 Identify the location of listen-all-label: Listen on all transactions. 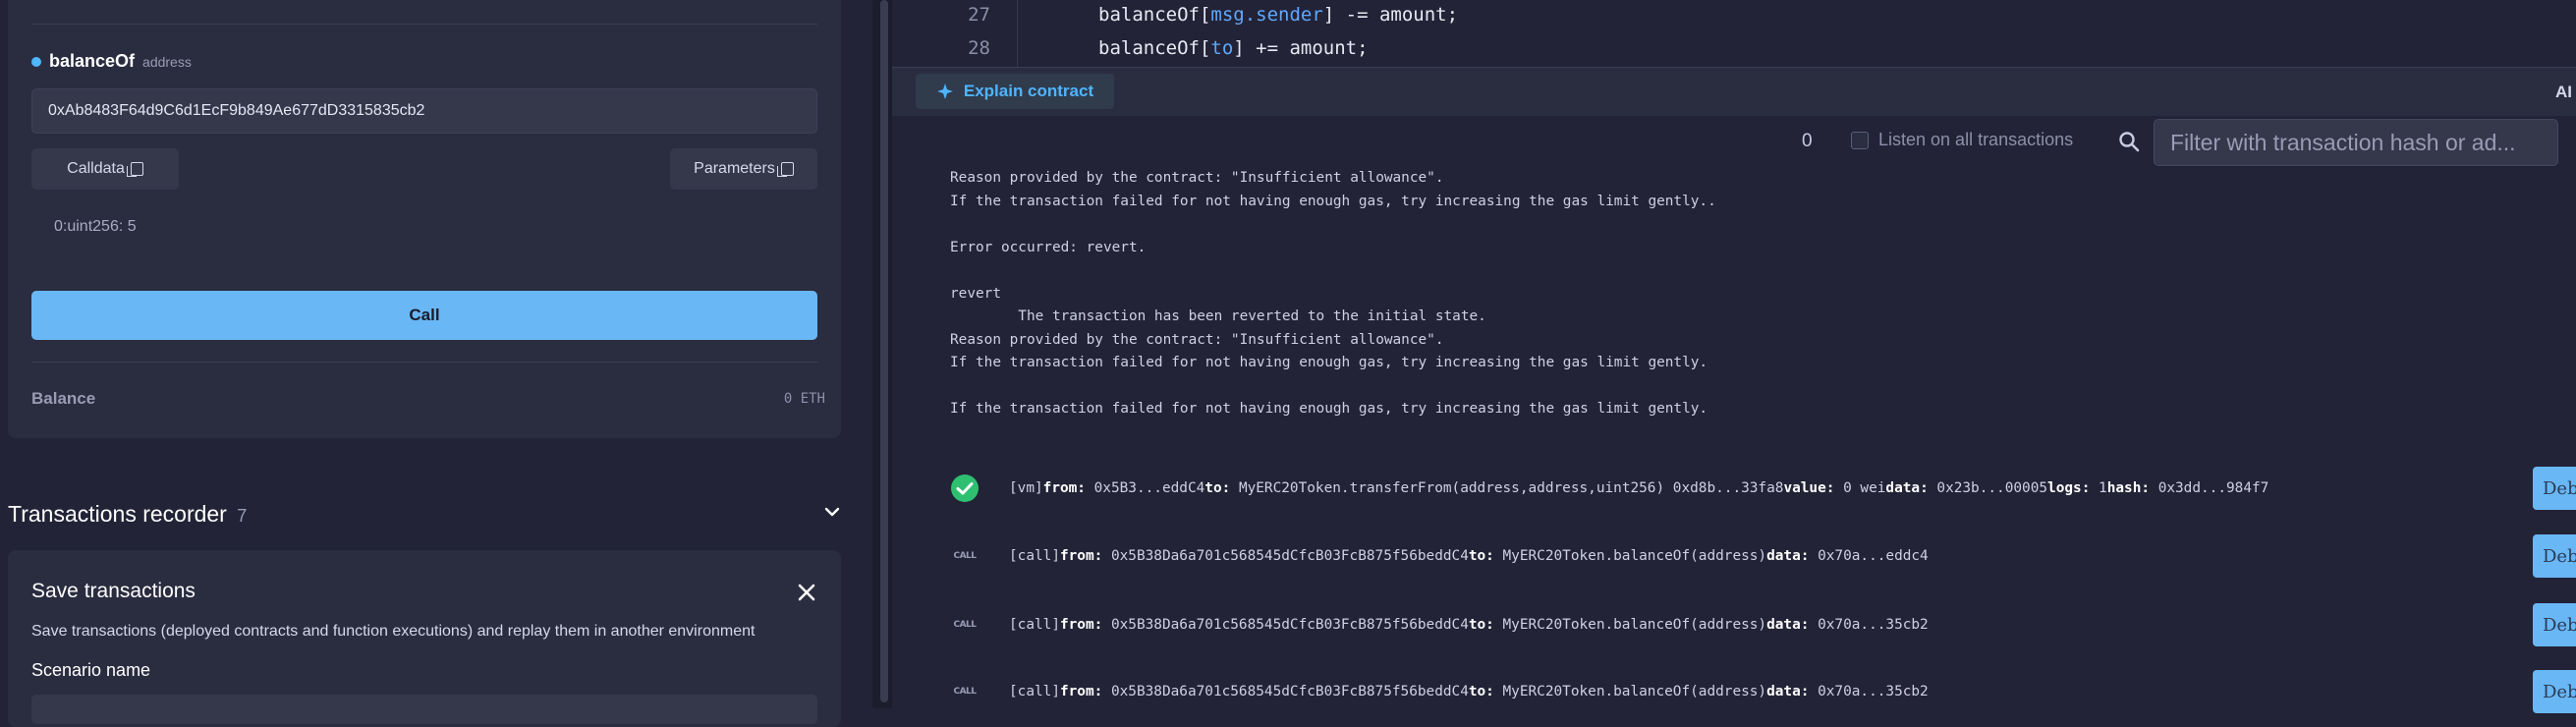
(1975, 140).